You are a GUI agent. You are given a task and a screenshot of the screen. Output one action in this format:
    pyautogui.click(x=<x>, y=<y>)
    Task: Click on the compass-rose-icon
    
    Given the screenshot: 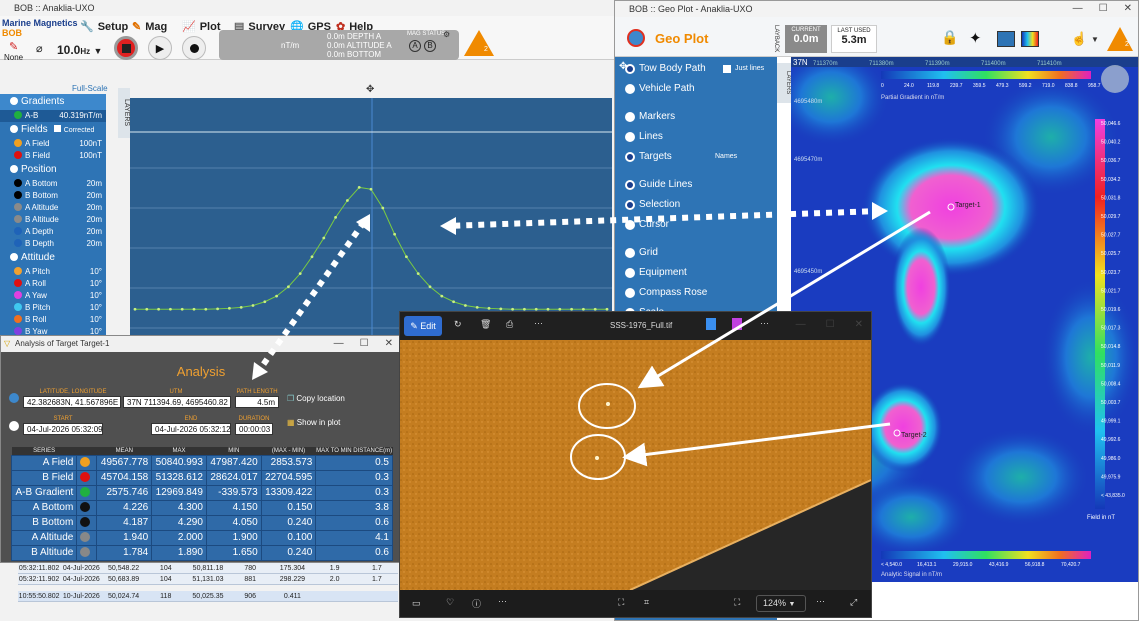 What is the action you would take?
    pyautogui.click(x=1115, y=79)
    